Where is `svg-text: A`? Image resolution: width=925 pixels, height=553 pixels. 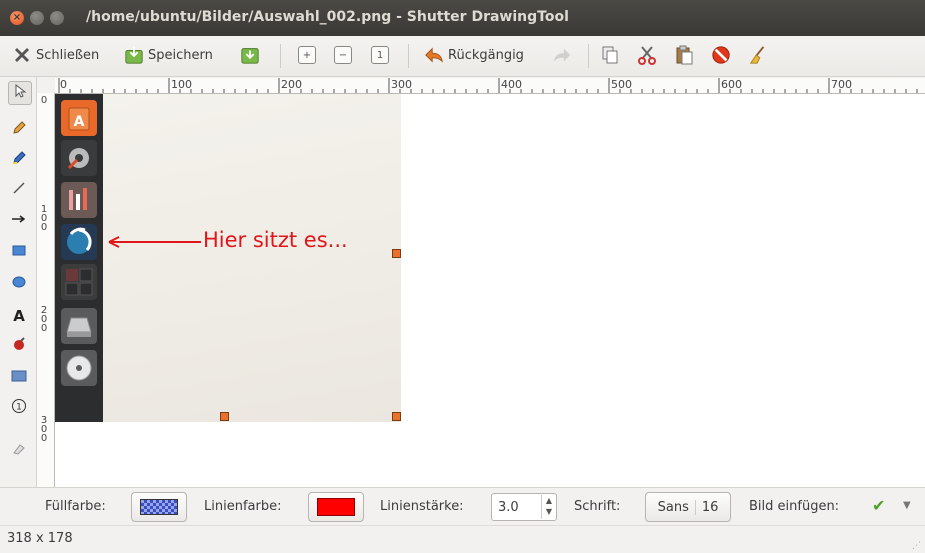
svg-text: A is located at coordinates (79, 122).